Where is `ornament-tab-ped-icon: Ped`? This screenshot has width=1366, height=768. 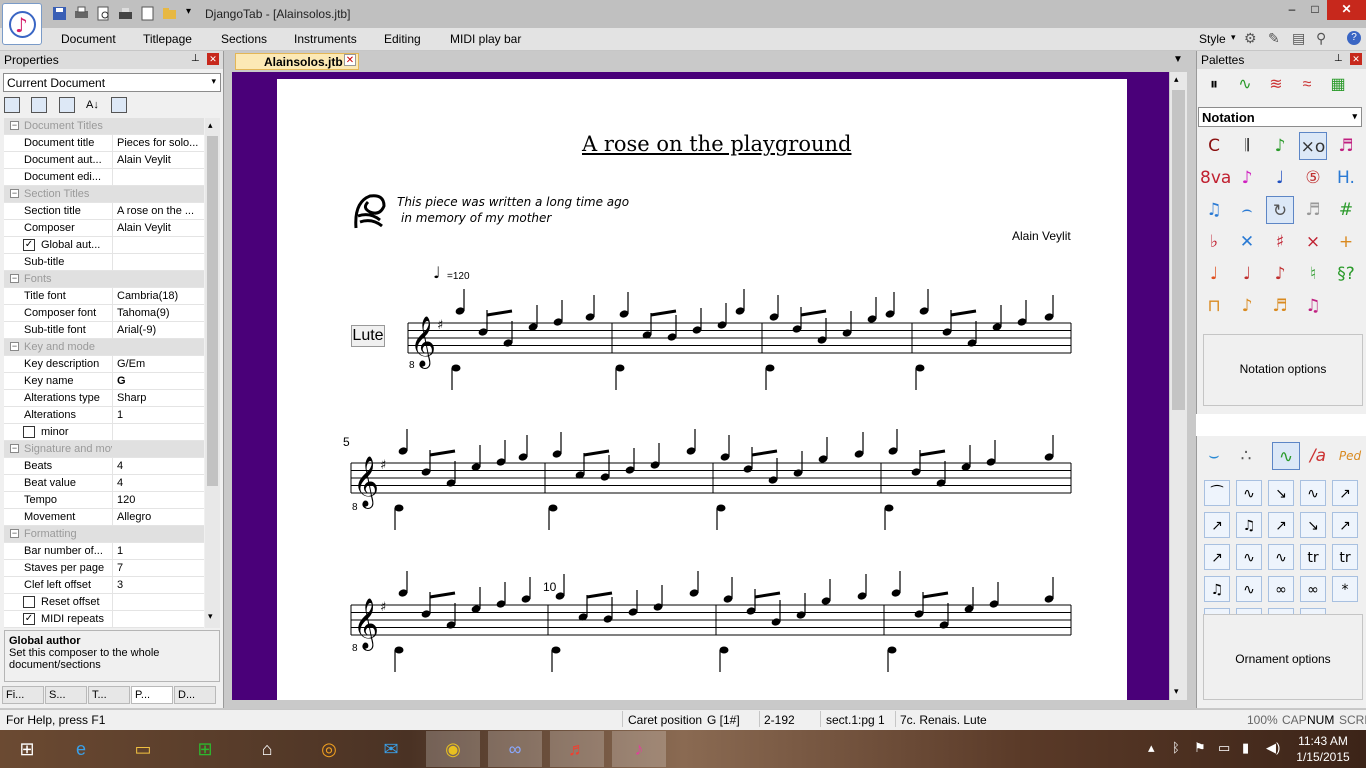
ornament-tab-ped-icon: Ped is located at coordinates (1350, 456).